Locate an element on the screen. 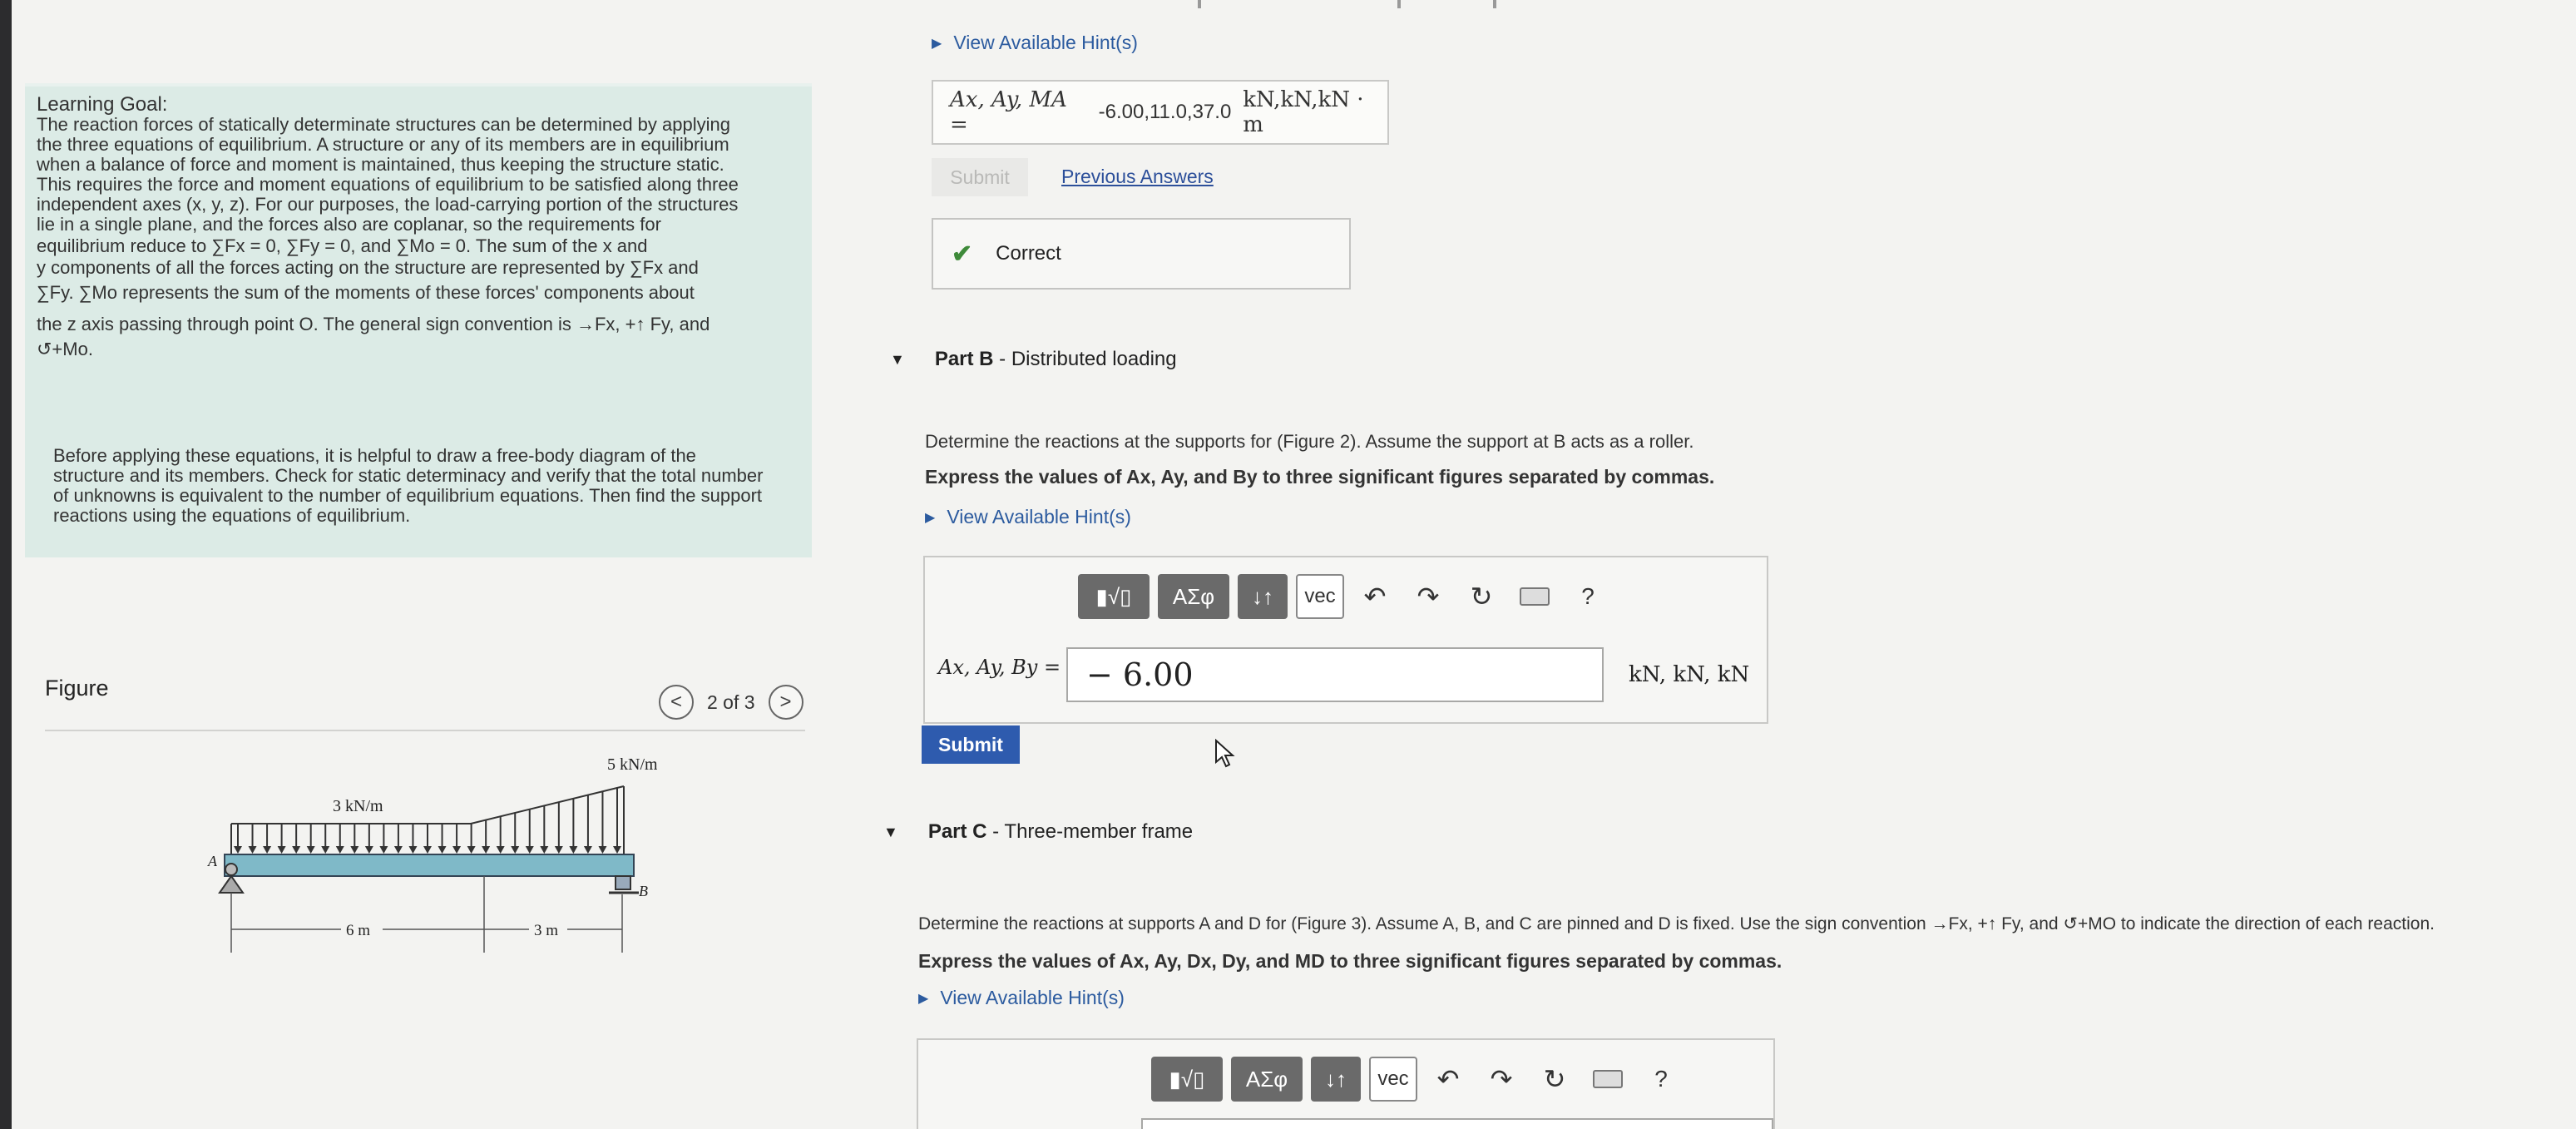  load-arrows is located at coordinates (428, 820).